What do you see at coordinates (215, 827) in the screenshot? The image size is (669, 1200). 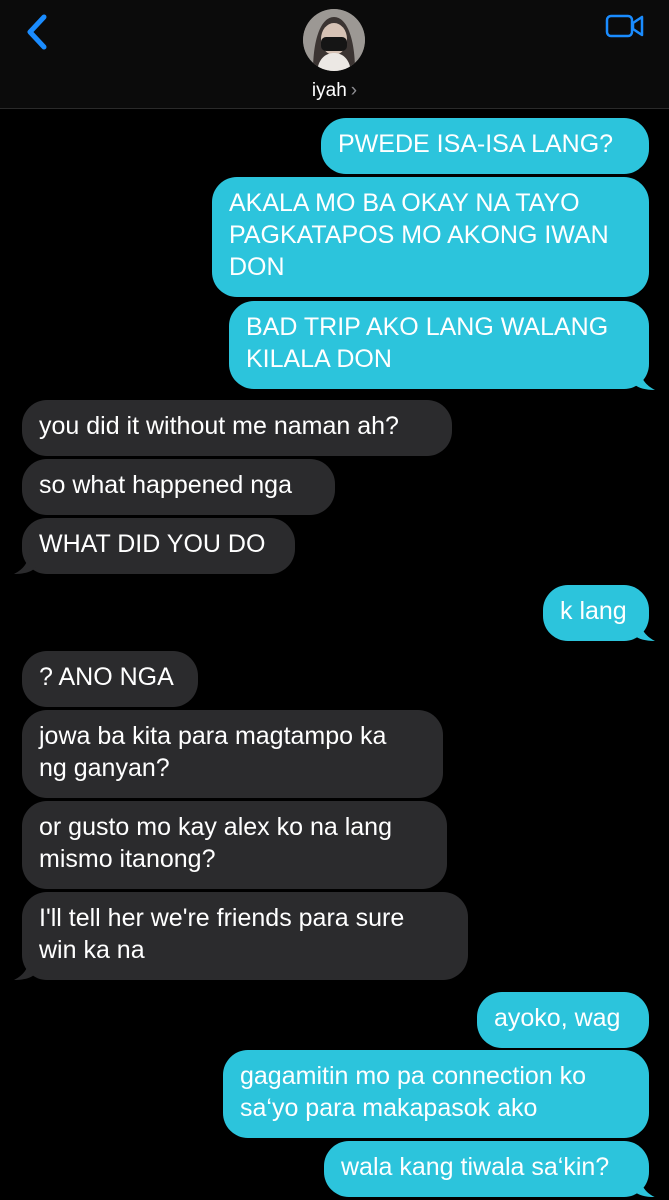 I see `message-text-line: or gusto mo kay alex ko na lang` at bounding box center [215, 827].